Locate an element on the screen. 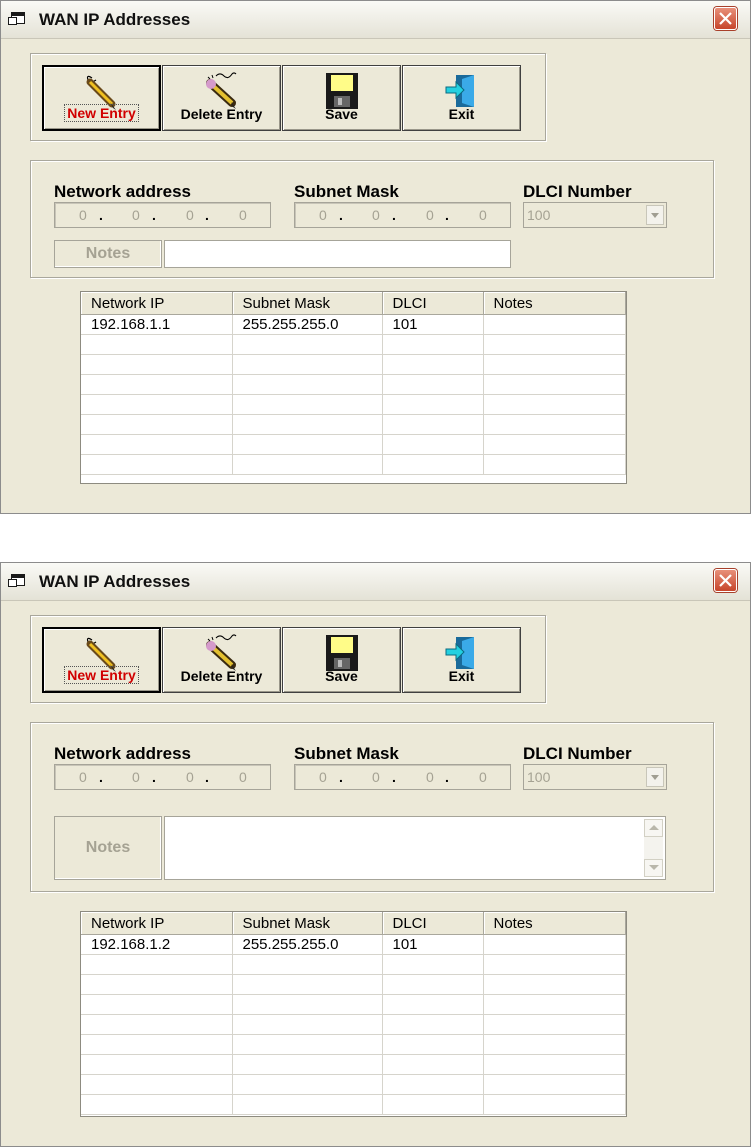 Image resolution: width=751 pixels, height=1147 pixels. table-row: 192.168.1.2 255.255.255.0 101 is located at coordinates (353, 944).